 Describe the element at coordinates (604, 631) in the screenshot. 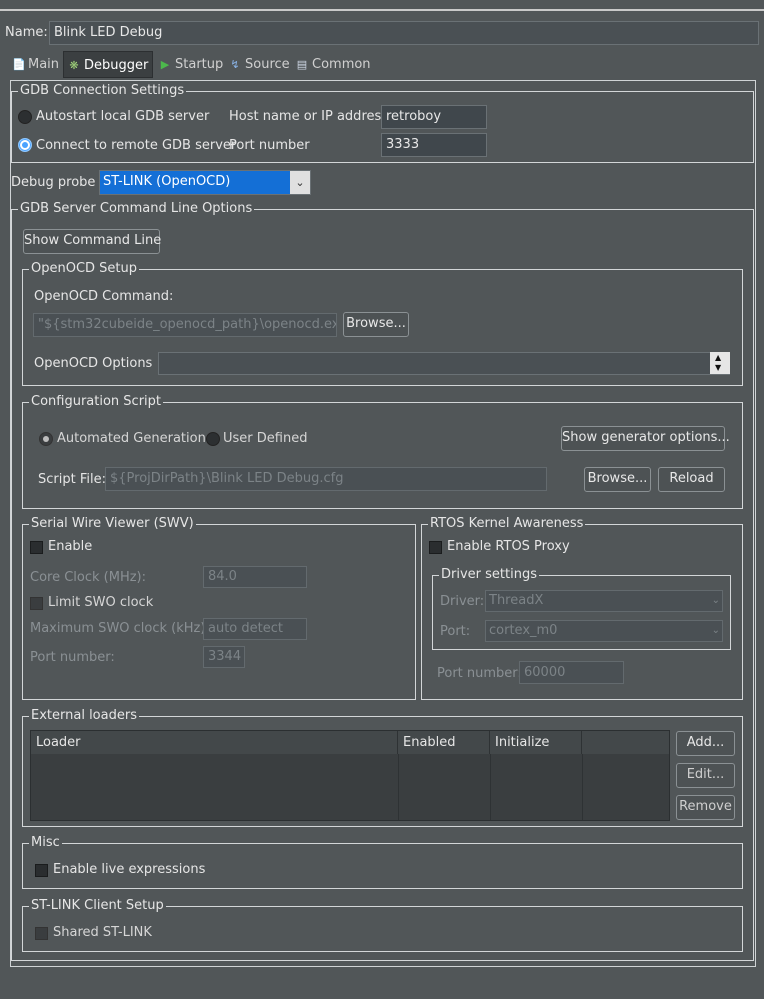

I see `rtos-port-select: cortex_m0 ⌄` at that location.